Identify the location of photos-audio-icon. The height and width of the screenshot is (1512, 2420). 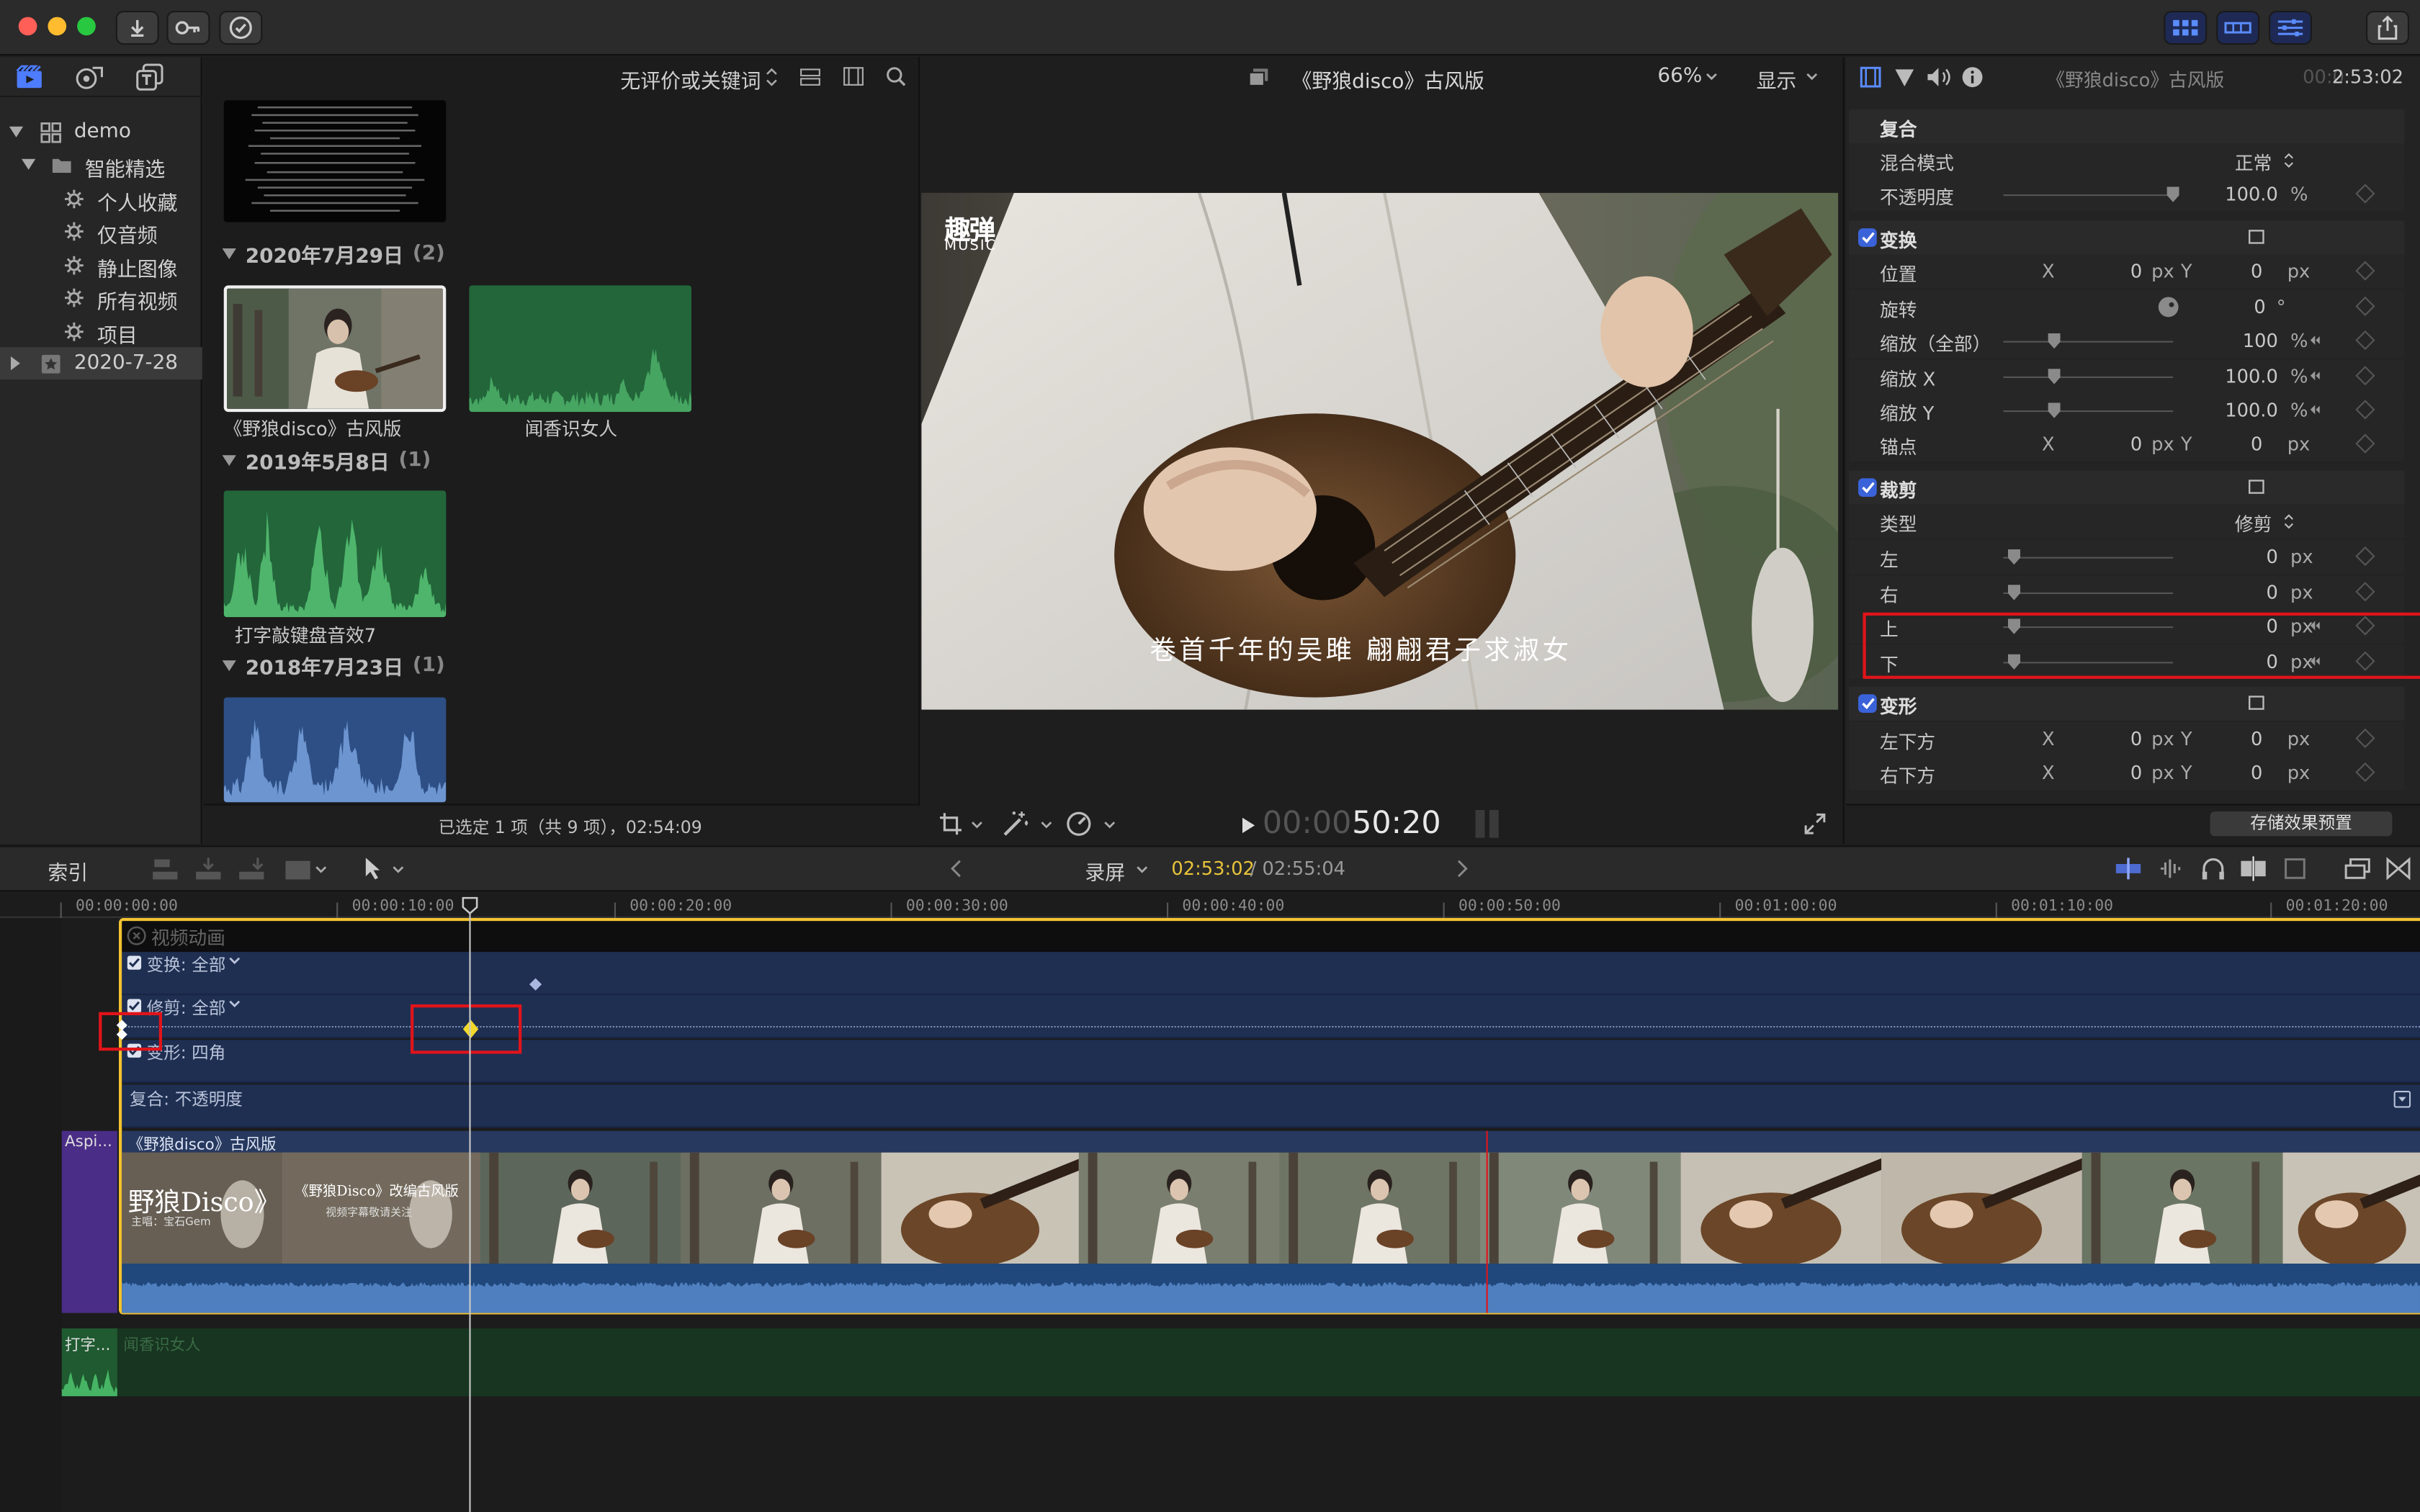
(90, 77).